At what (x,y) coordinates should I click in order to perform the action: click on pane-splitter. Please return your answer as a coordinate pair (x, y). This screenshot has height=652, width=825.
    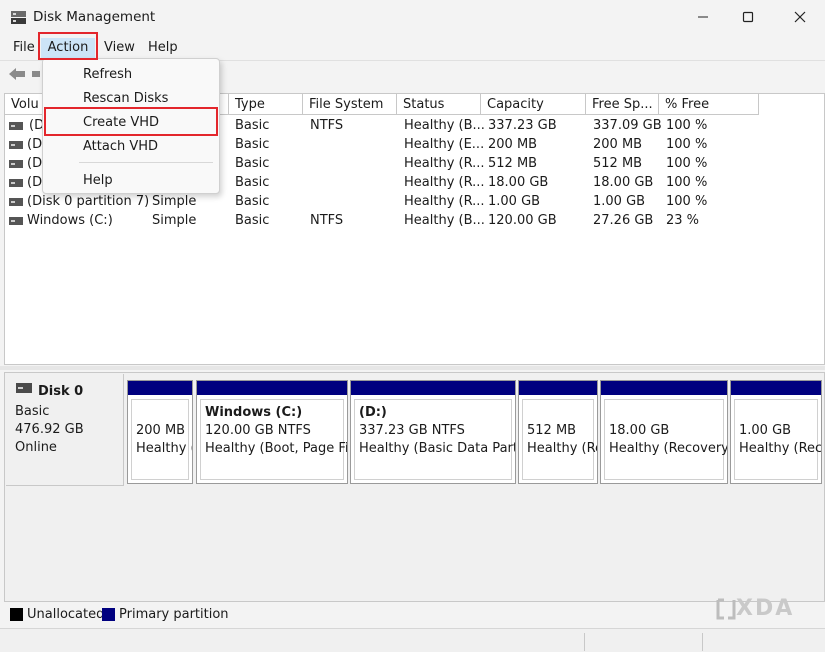
    Looking at the image, I should click on (412, 368).